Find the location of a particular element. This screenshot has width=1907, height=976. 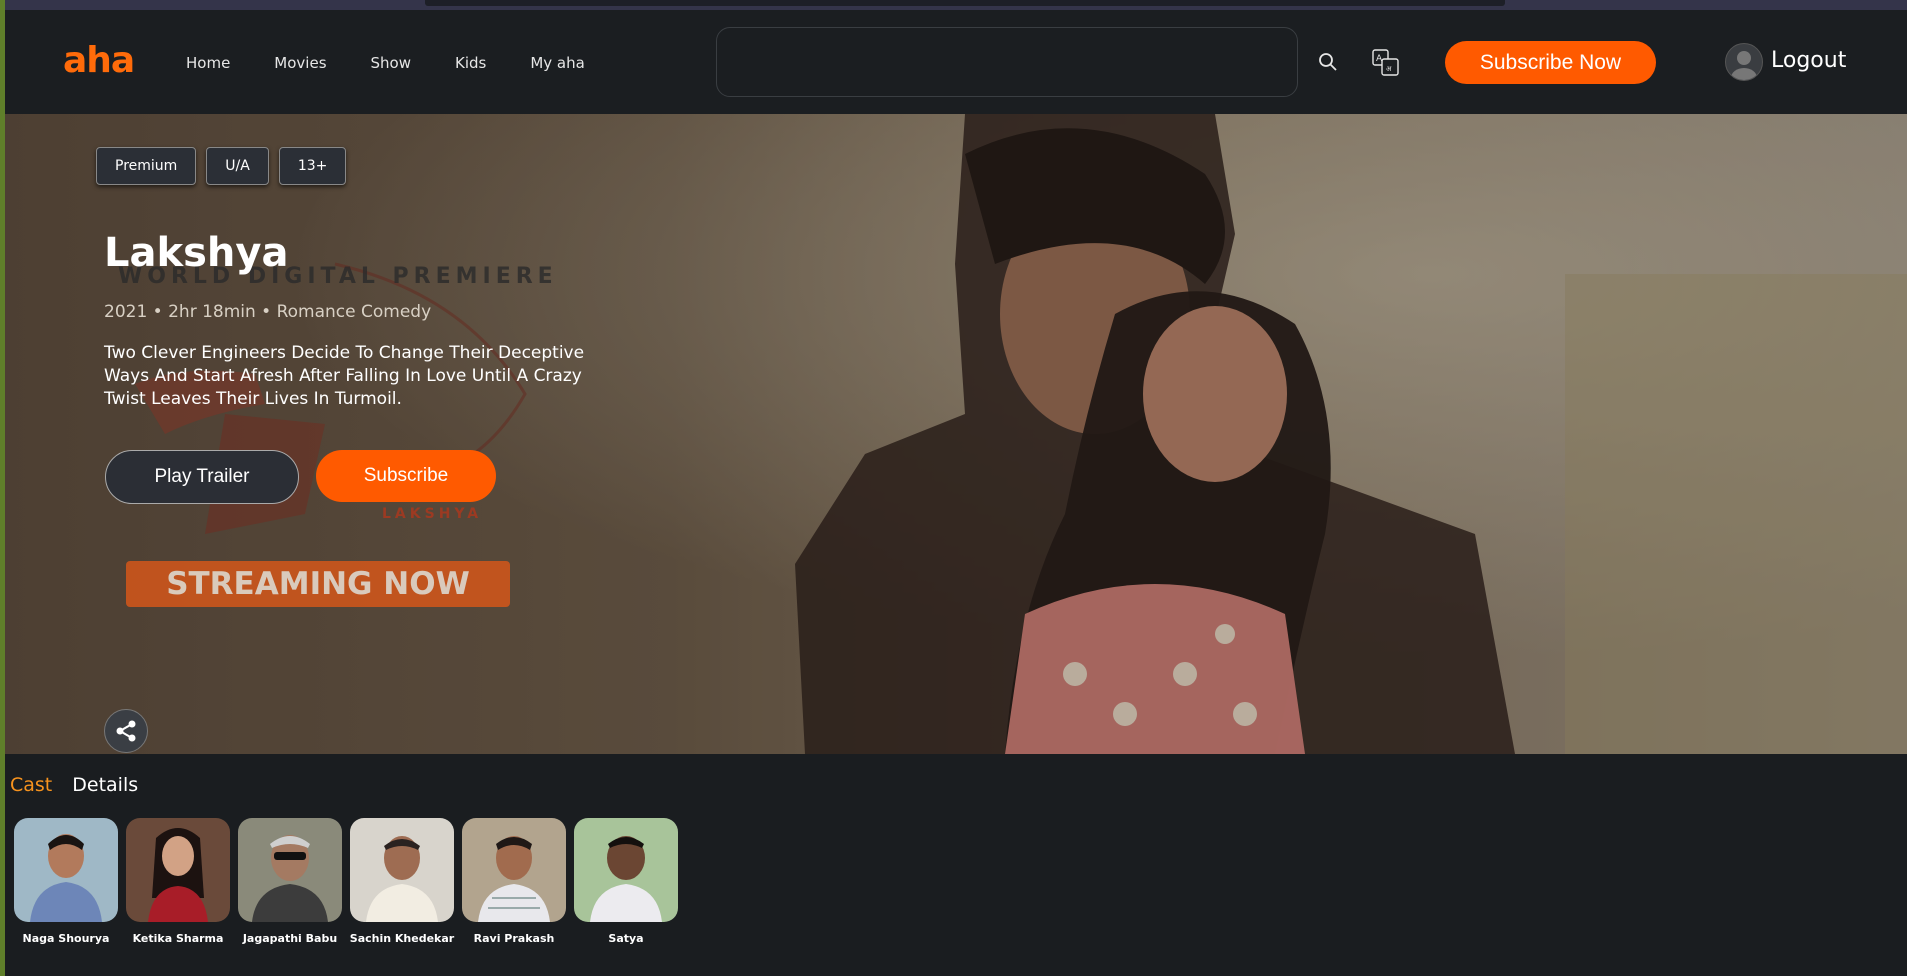

tab-details: Details is located at coordinates (105, 785).